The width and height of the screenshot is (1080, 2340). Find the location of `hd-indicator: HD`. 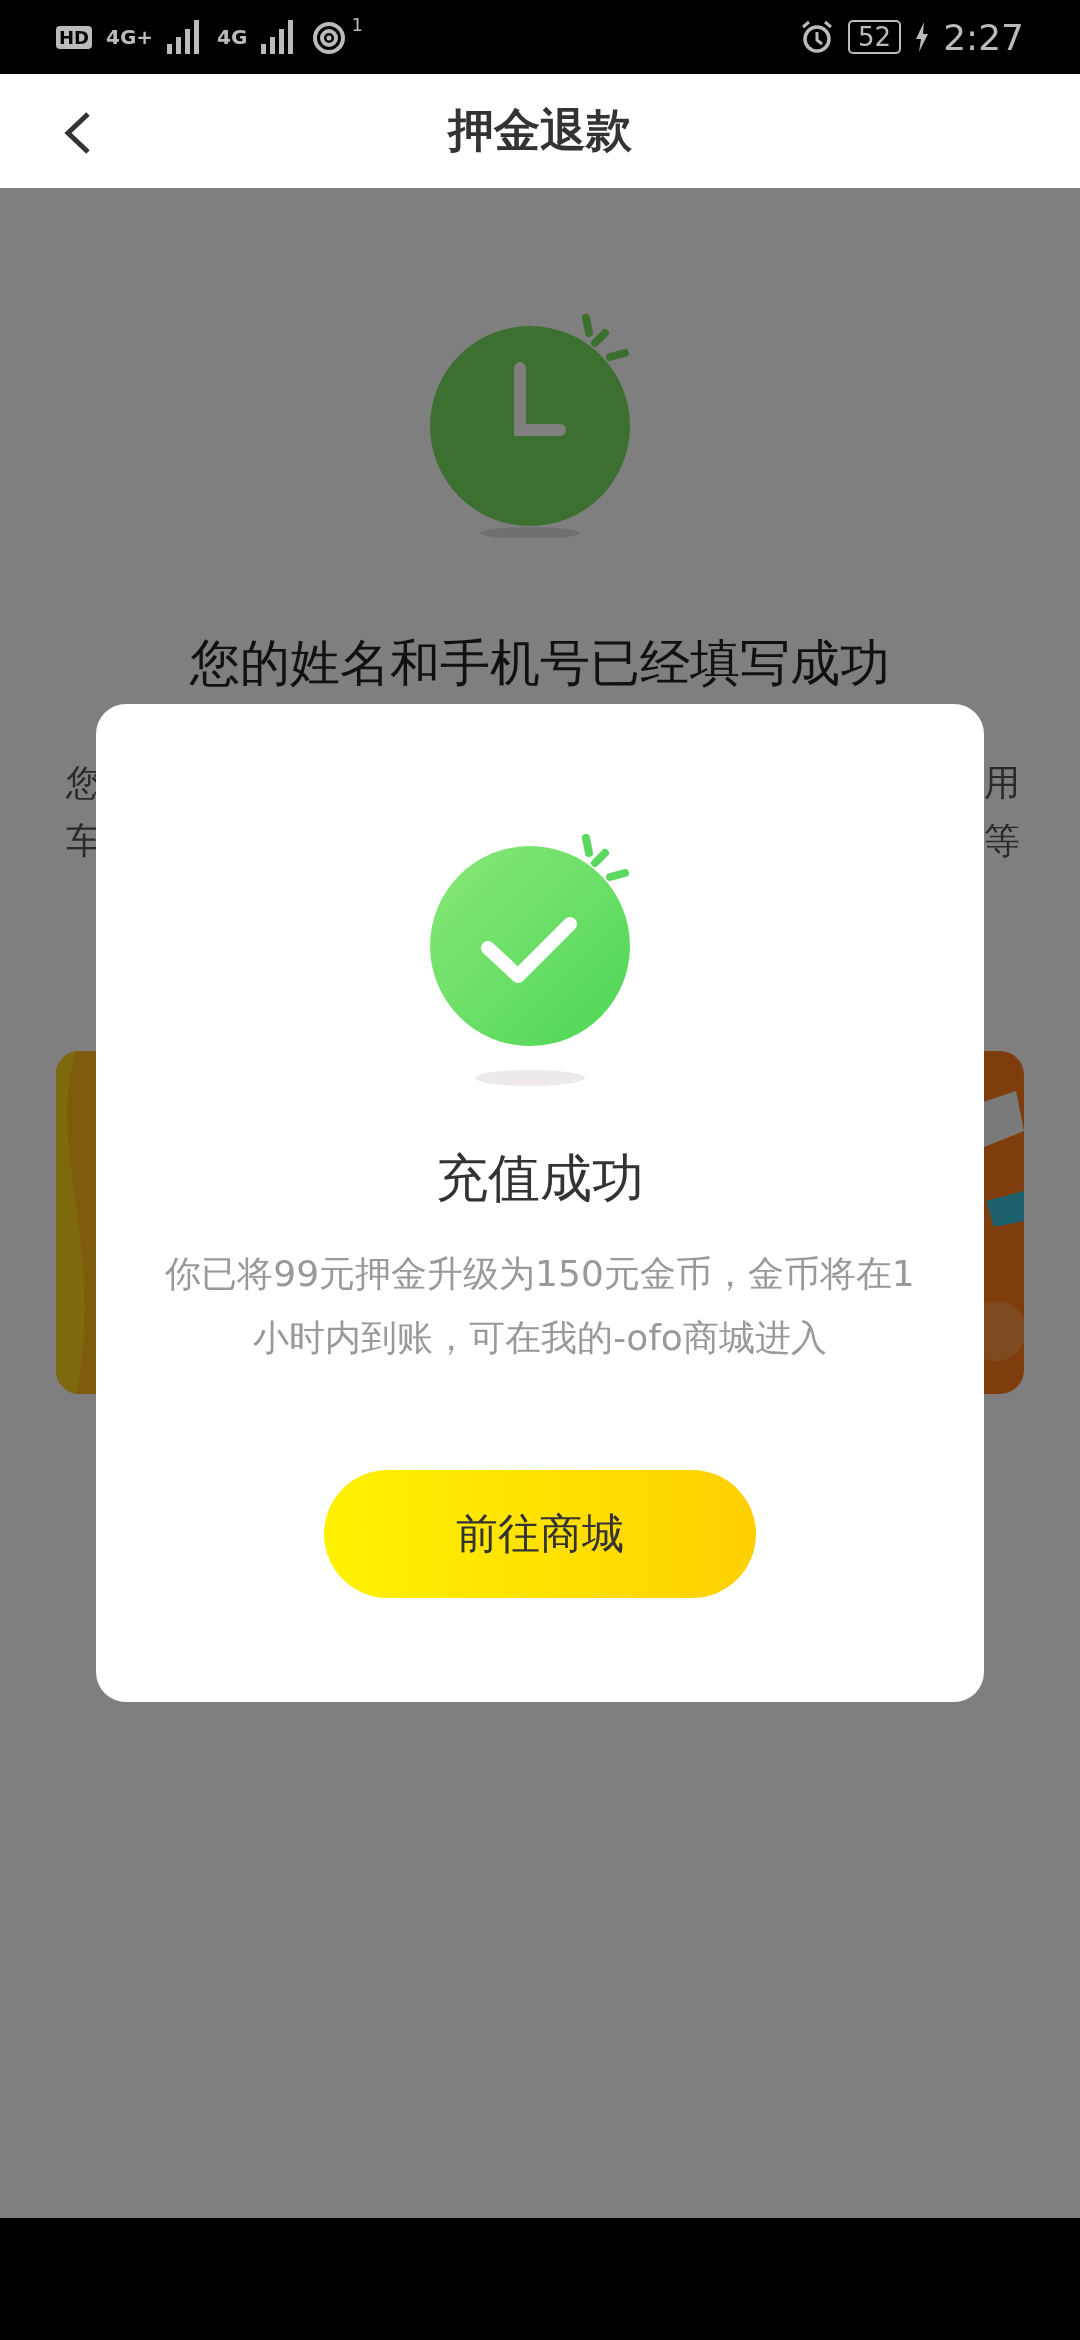

hd-indicator: HD is located at coordinates (74, 37).